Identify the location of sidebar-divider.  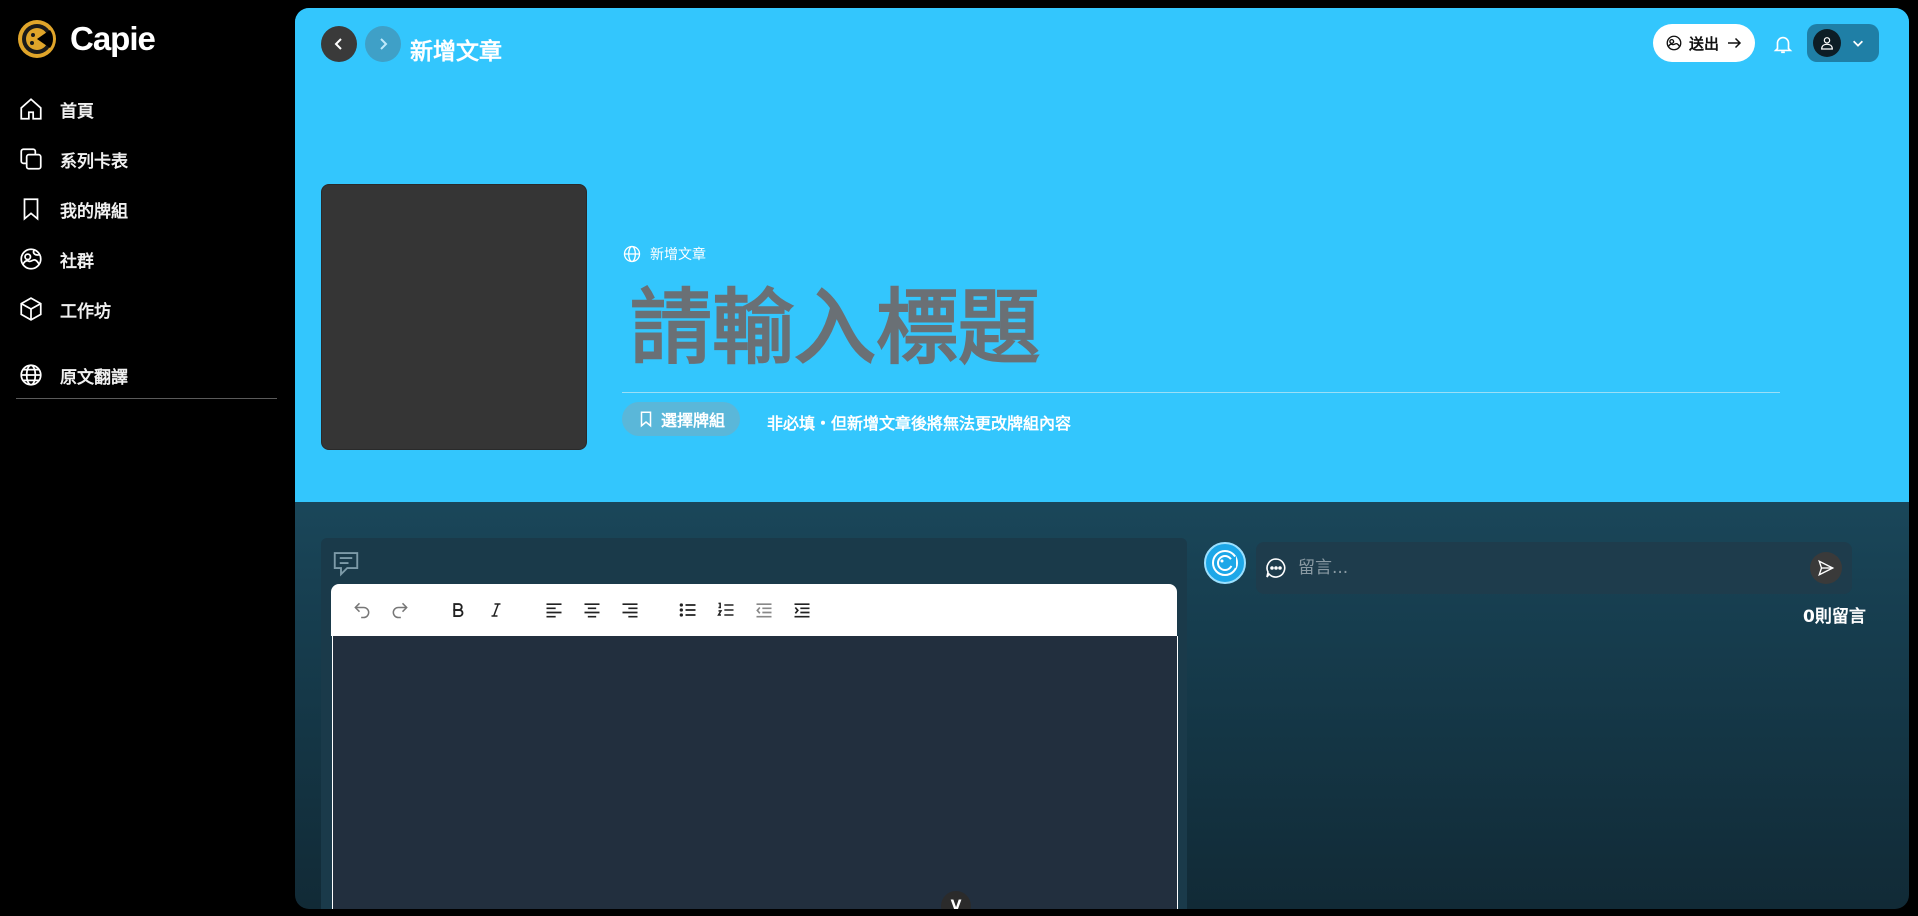
(146, 398).